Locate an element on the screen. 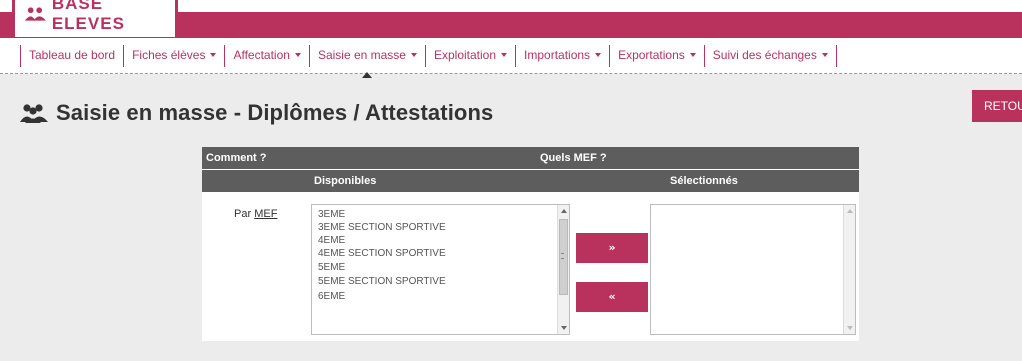 This screenshot has height=361, width=1022. remove-selected-button: « is located at coordinates (612, 297).